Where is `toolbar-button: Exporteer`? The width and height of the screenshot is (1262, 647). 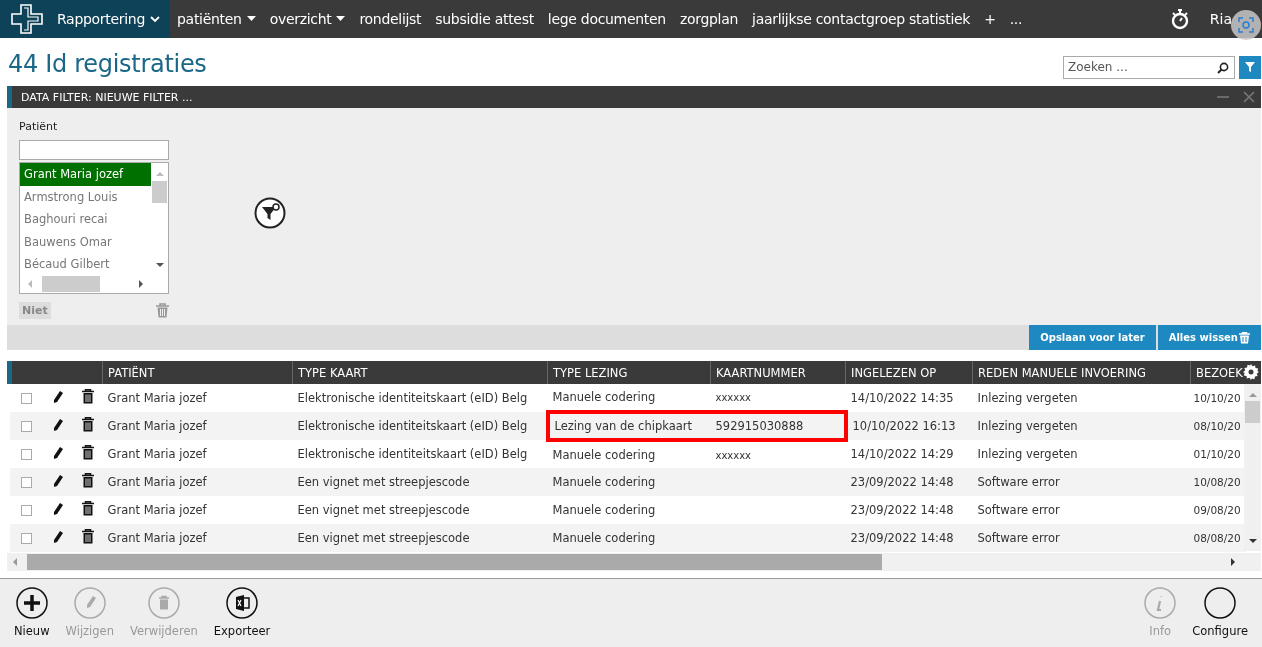
toolbar-button: Exporteer is located at coordinates (242, 613).